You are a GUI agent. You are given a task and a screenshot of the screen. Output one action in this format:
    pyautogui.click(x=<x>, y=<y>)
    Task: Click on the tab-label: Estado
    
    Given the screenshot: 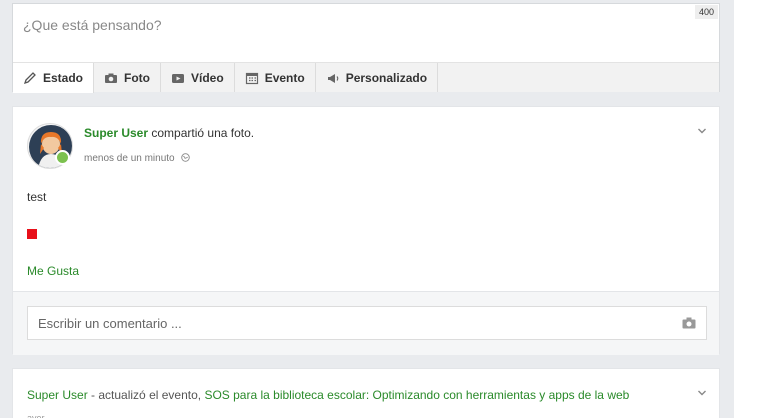 What is the action you would take?
    pyautogui.click(x=63, y=78)
    